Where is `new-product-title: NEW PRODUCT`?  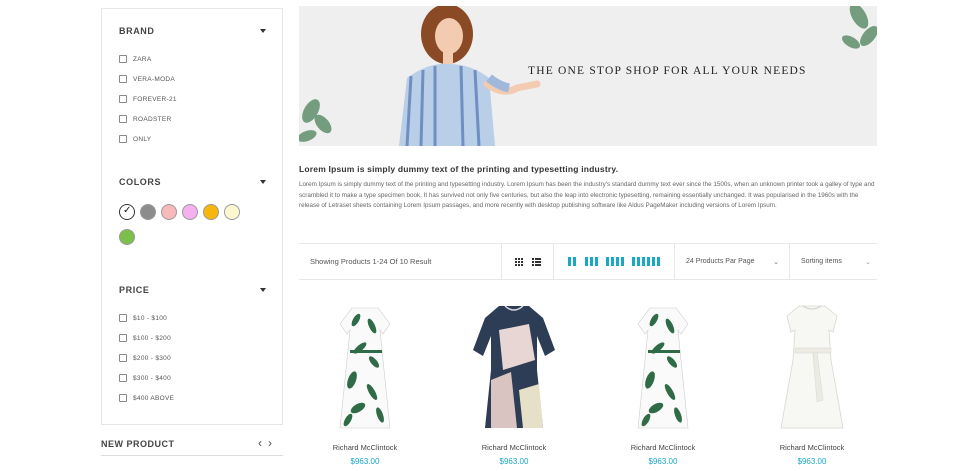 new-product-title: NEW PRODUCT is located at coordinates (138, 444).